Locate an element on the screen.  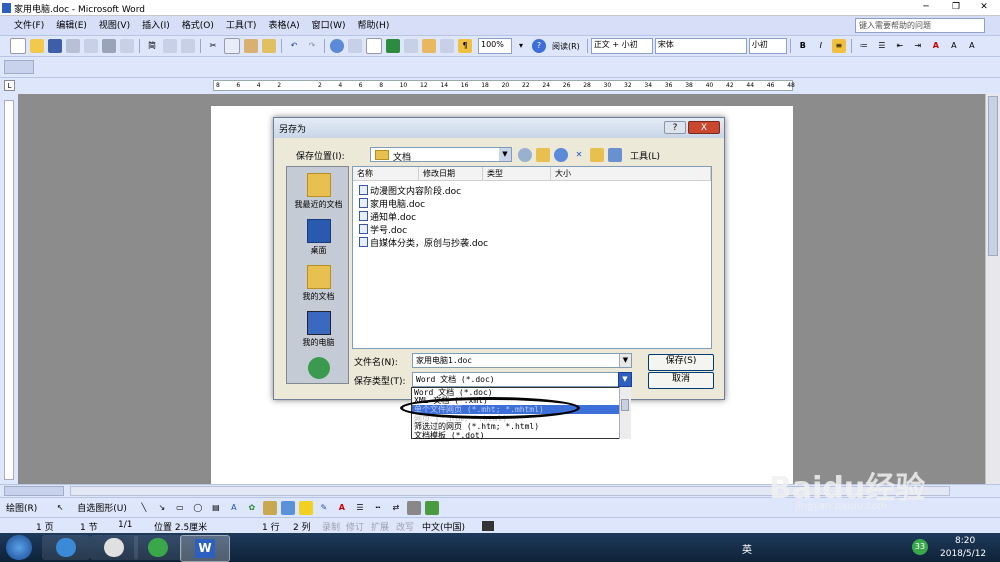
toolbar-handle is located at coordinates (19, 67).